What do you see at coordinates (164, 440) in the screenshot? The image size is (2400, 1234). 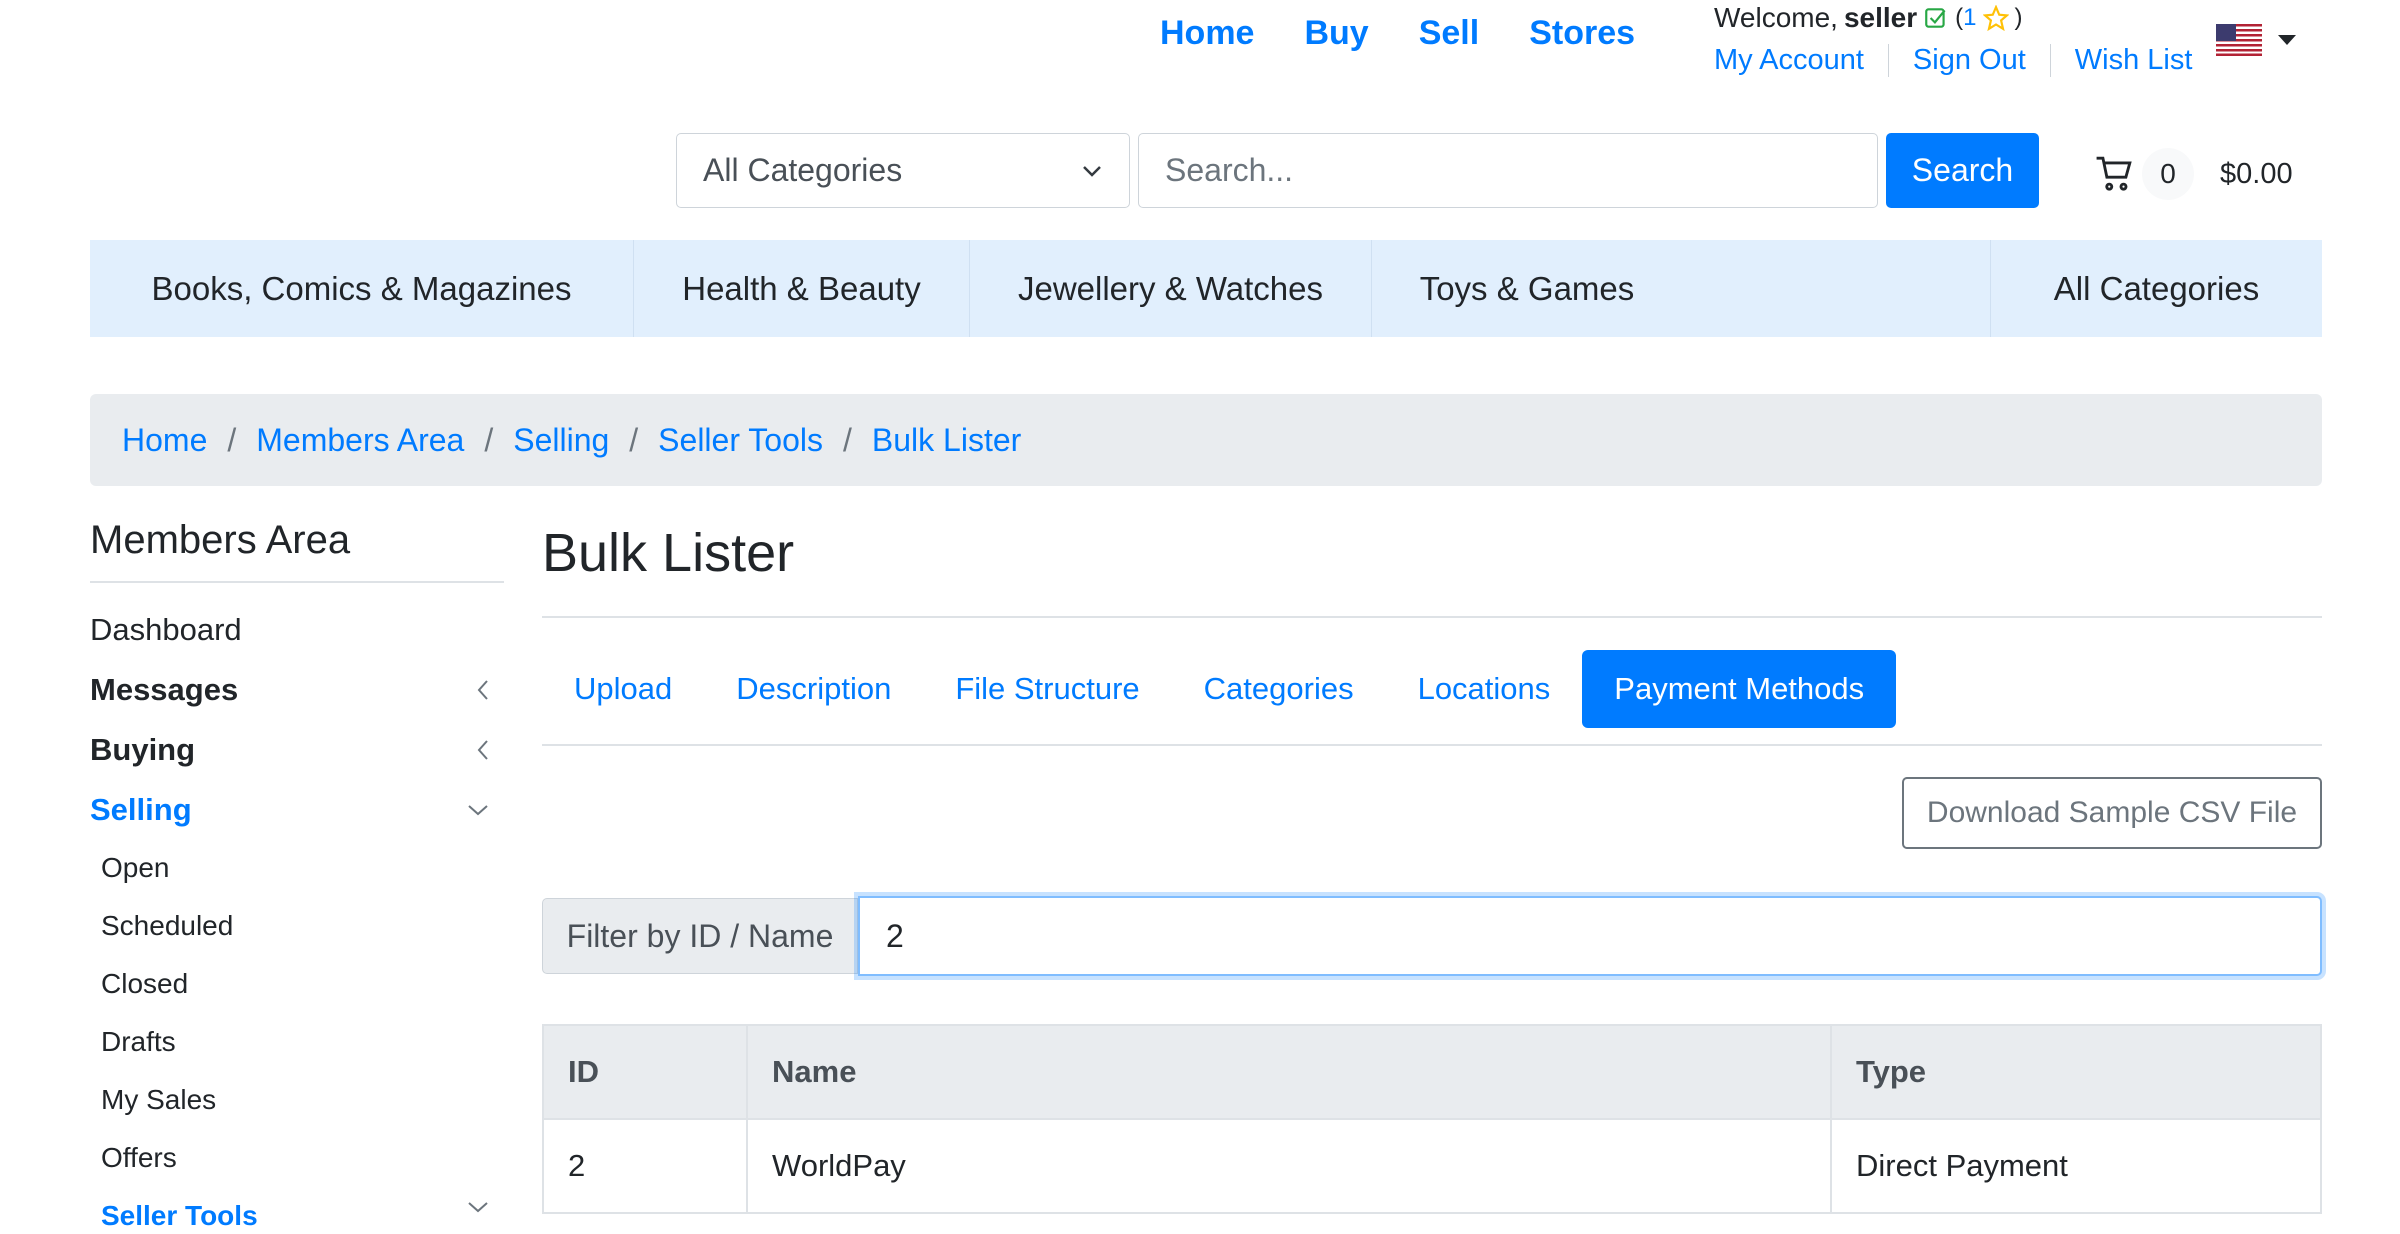 I see `breadcrumb-home: Home` at bounding box center [164, 440].